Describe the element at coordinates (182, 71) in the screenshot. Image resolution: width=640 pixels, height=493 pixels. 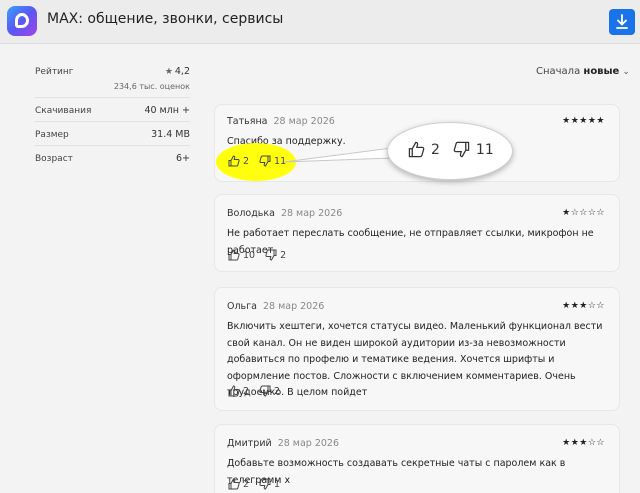
I see `rating-value: 4,2` at that location.